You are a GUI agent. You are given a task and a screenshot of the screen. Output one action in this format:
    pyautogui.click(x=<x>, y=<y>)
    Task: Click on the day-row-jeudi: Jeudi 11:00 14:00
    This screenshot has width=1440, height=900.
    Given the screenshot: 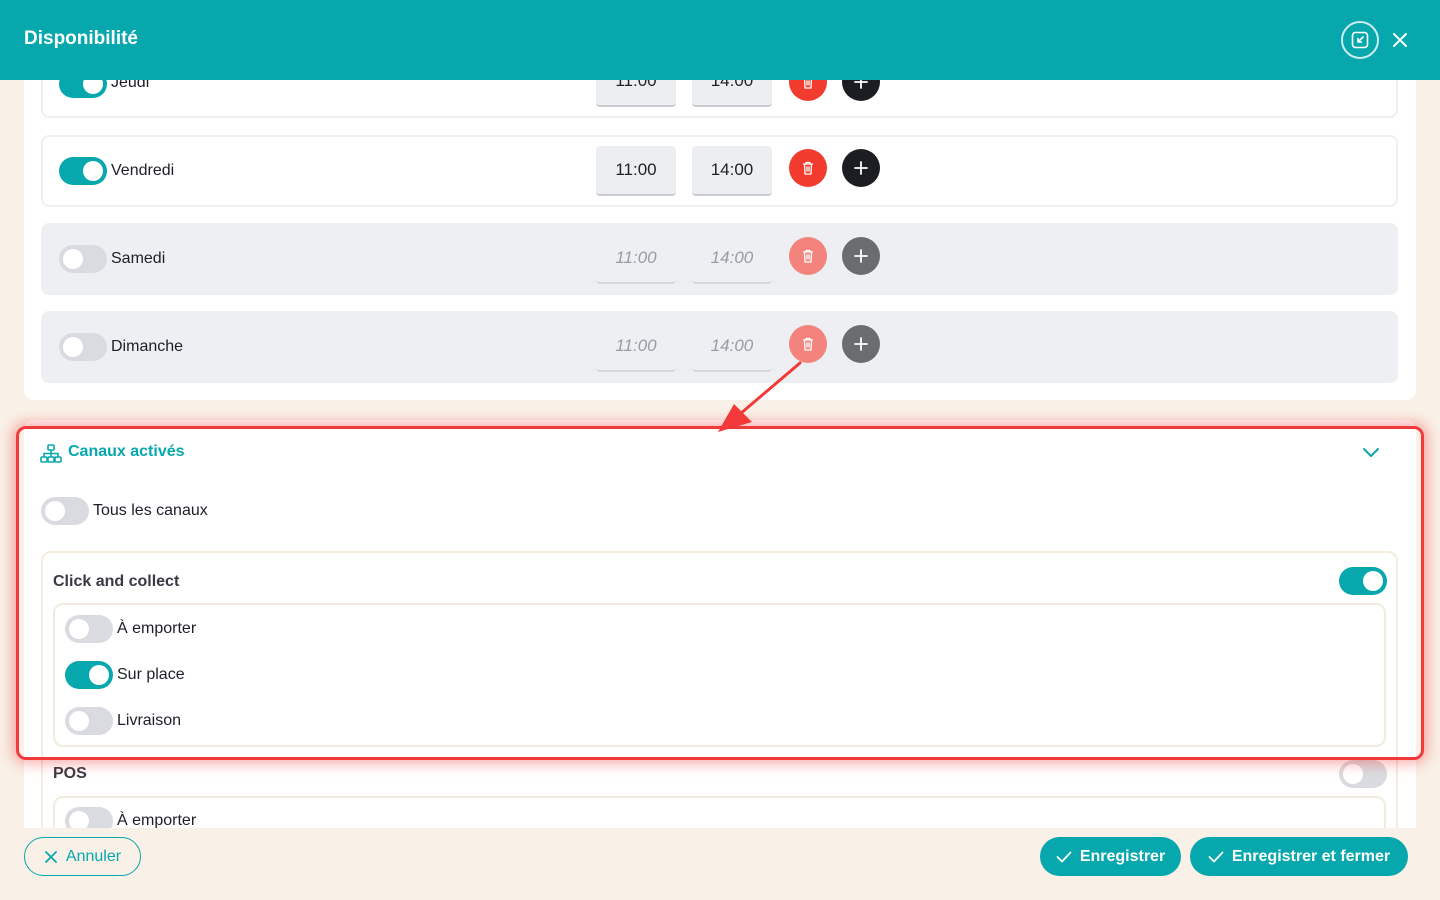 What is the action you would take?
    pyautogui.click(x=719, y=99)
    